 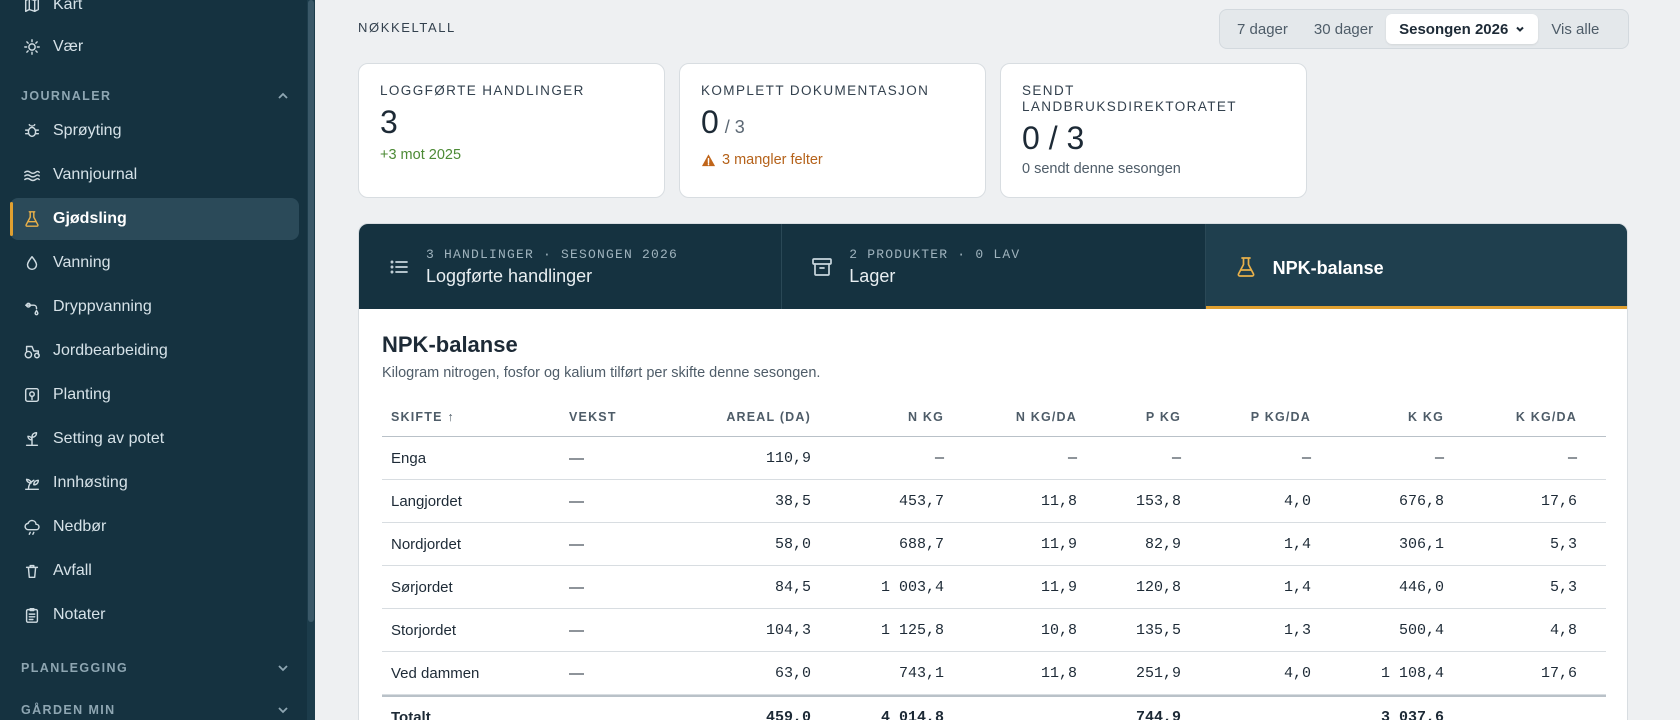 I want to click on cell-p-kg: 251,9, so click(x=1158, y=673).